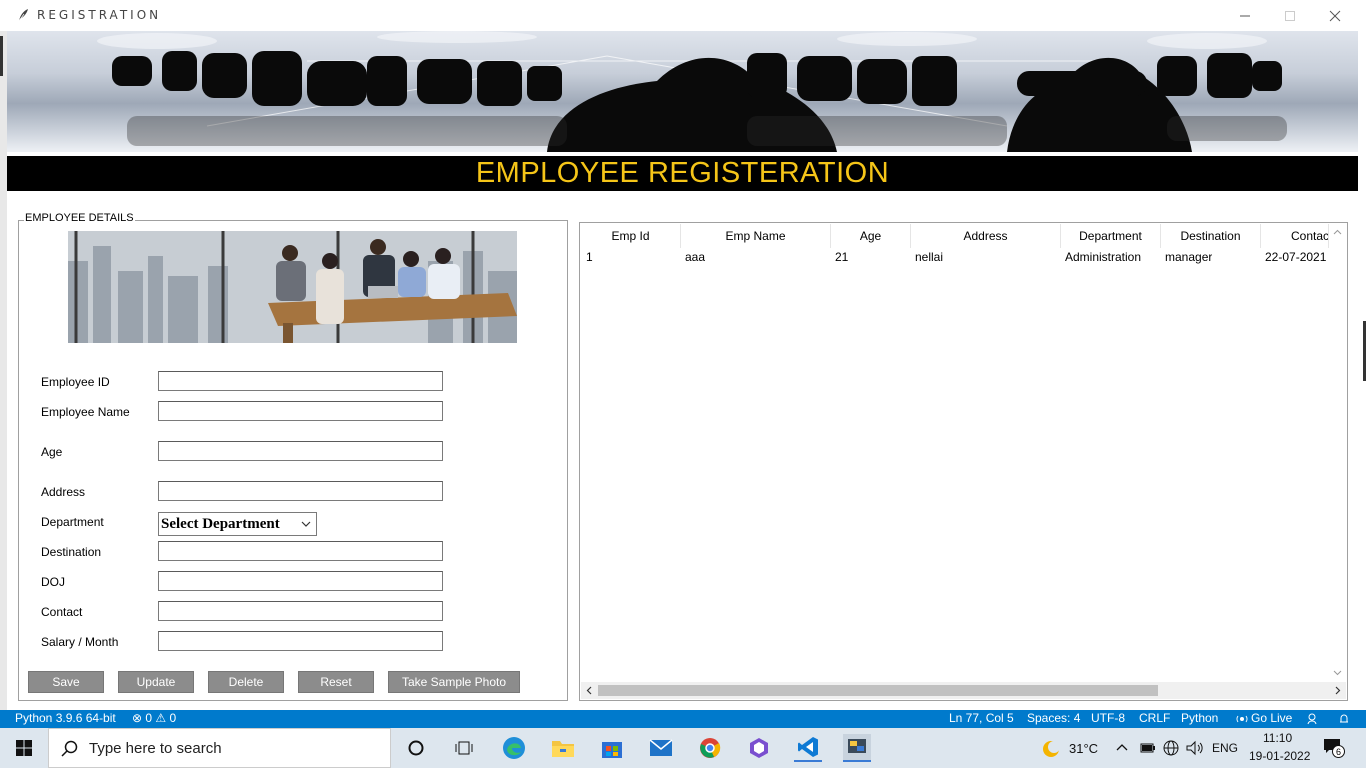  Describe the element at coordinates (1271, 718) in the screenshot. I see `go-live-button: Go Live` at that location.